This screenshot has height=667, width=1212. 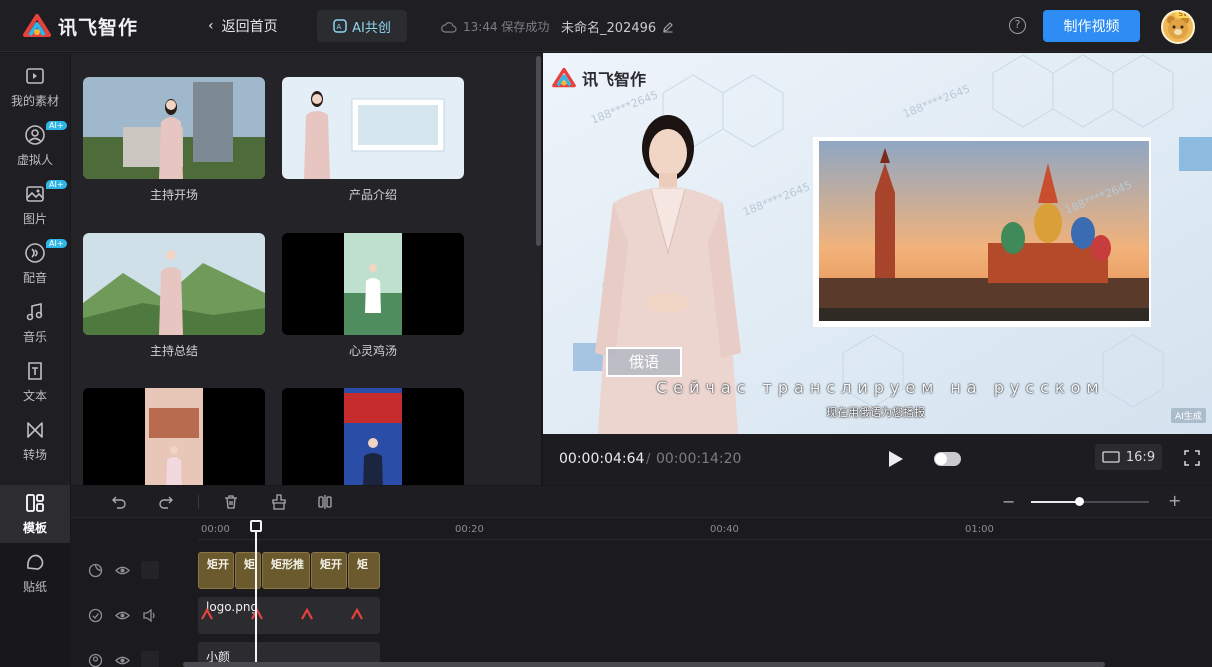 I want to click on template-clip: 矩形推, so click(x=286, y=570).